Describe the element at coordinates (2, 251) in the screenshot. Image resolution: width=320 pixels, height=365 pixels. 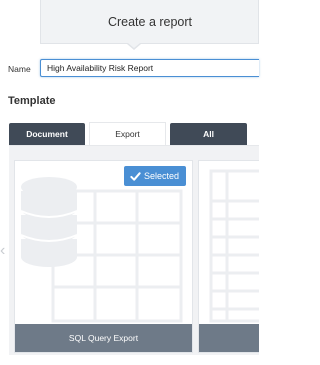
I see `chevron-left-icon: ‹` at that location.